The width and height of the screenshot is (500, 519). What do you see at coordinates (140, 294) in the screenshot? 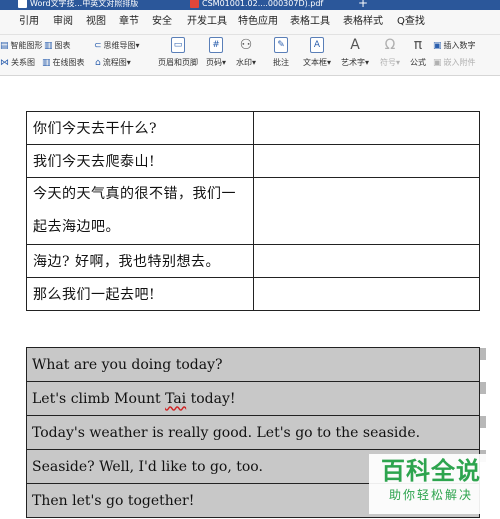
I see `table-cell: 那么我们一起去吧!` at bounding box center [140, 294].